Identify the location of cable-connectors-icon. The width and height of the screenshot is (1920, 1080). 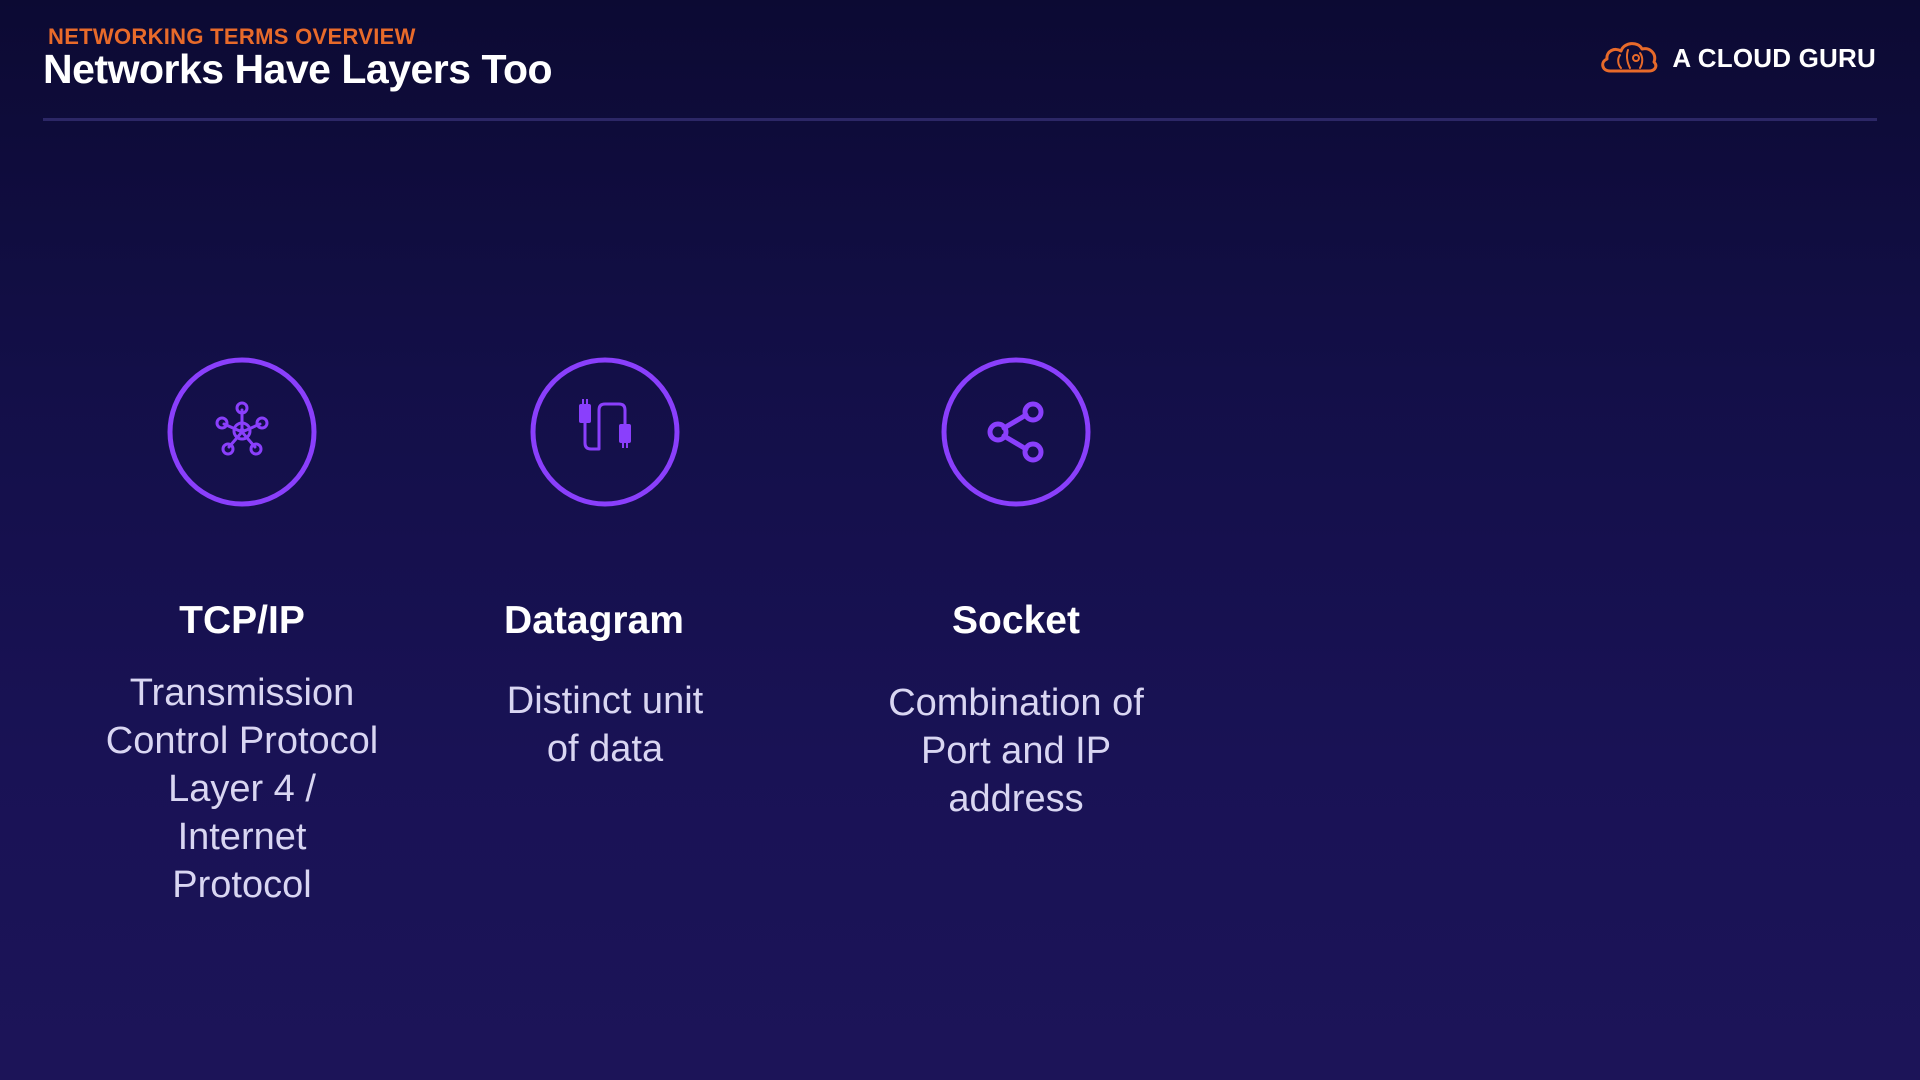
(605, 432).